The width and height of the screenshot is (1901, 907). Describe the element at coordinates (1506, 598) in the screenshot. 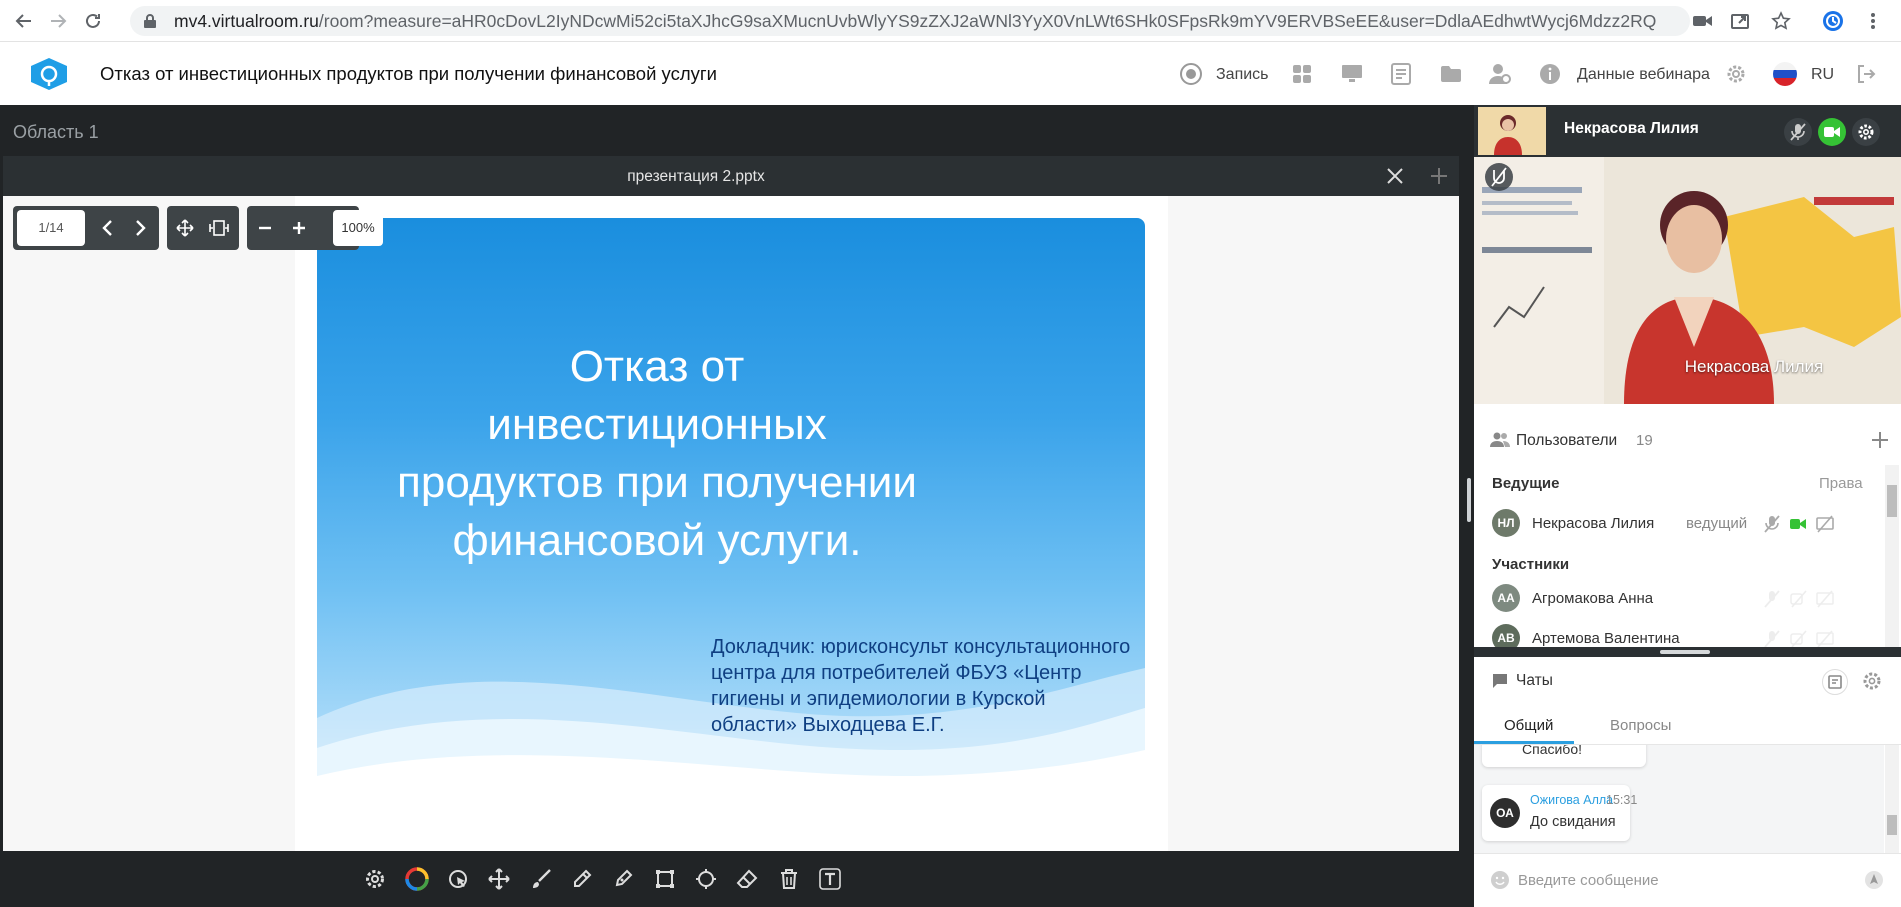

I see `avatar: АА` at that location.